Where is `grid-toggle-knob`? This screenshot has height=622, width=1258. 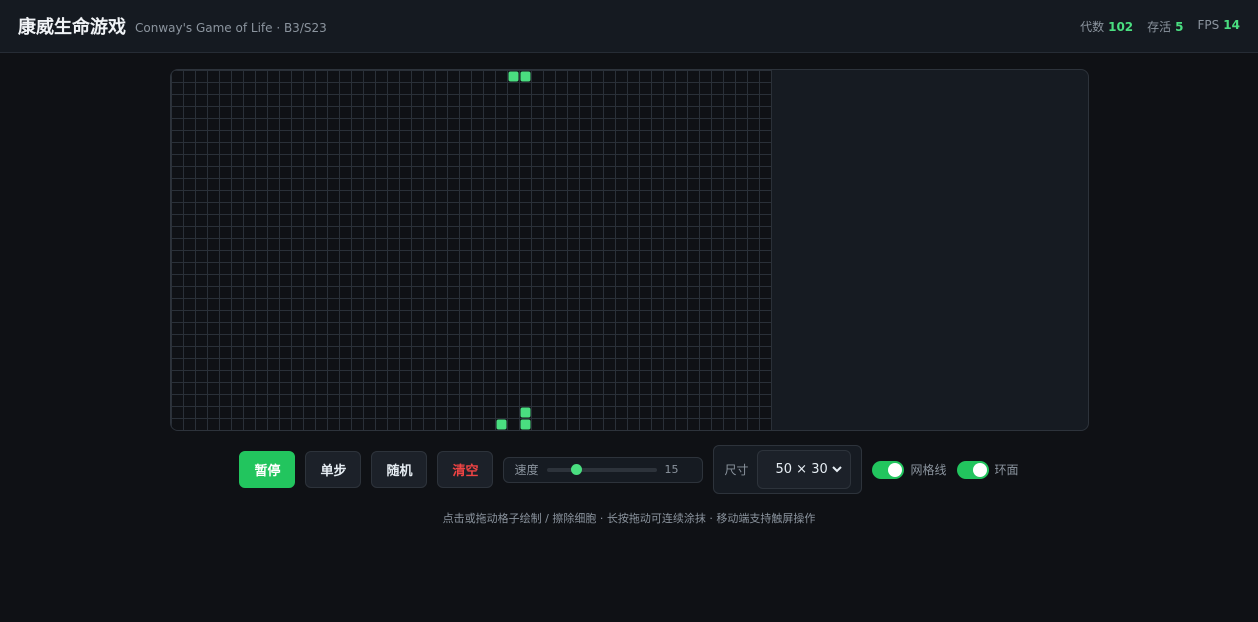
grid-toggle-knob is located at coordinates (895, 469).